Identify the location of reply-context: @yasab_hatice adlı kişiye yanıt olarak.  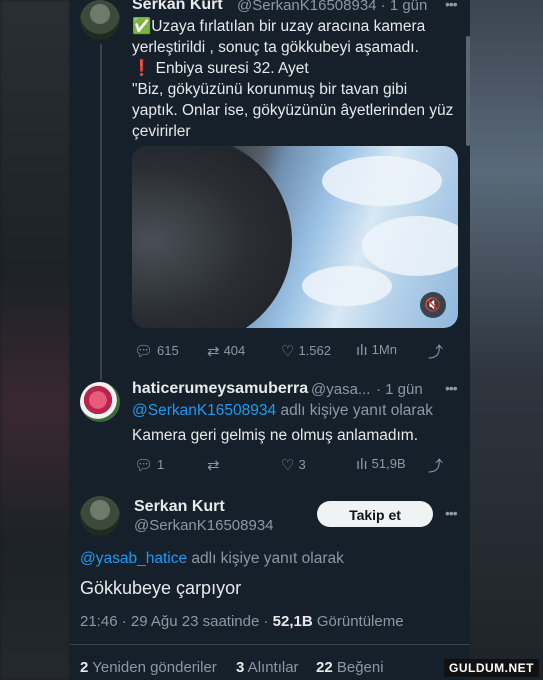
(212, 558).